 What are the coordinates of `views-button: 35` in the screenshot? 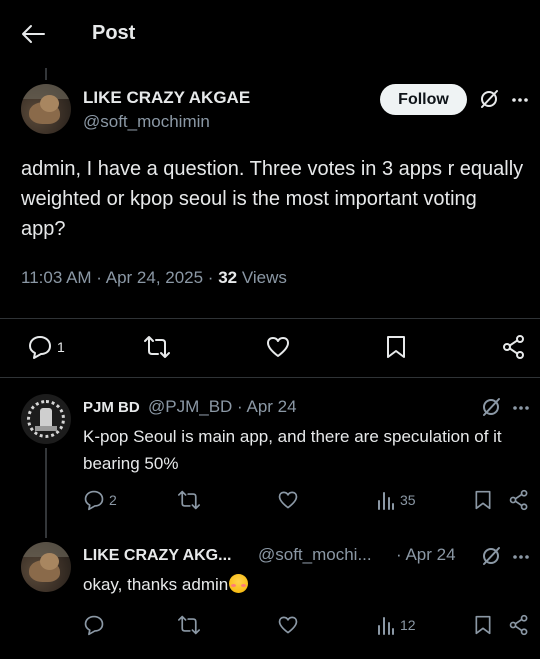 It's located at (396, 500).